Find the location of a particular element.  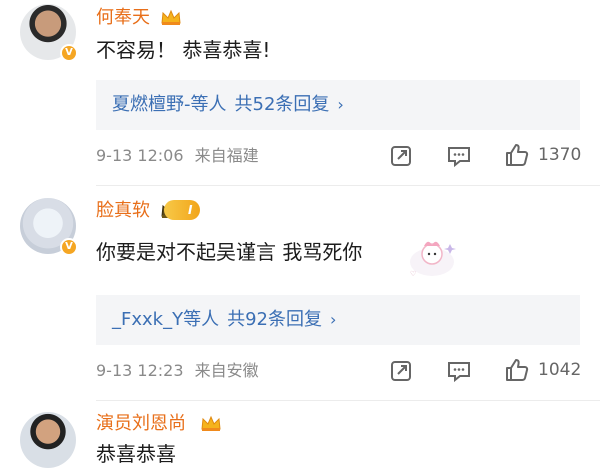

reply-users: _Fxxk_Y等人 is located at coordinates (165, 319).